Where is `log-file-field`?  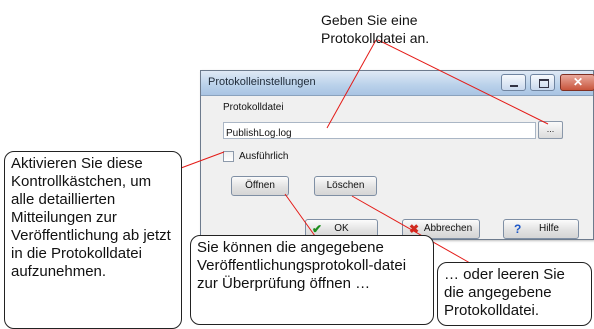
log-file-field is located at coordinates (381, 131).